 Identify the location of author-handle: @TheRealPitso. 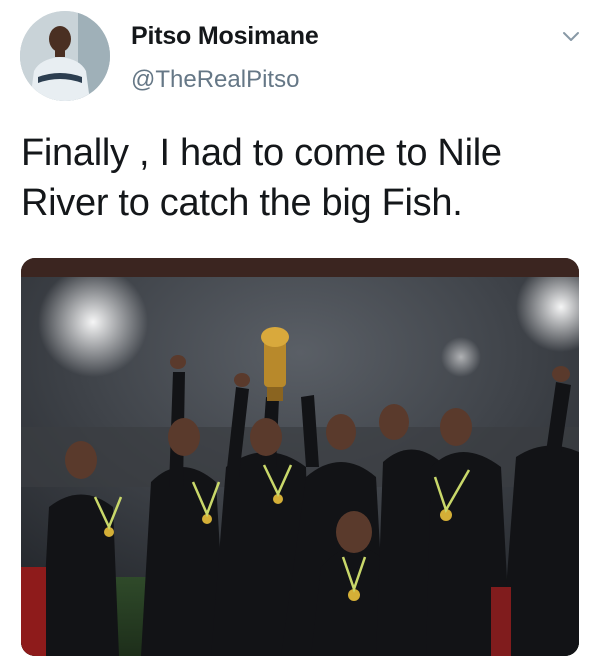
(215, 80).